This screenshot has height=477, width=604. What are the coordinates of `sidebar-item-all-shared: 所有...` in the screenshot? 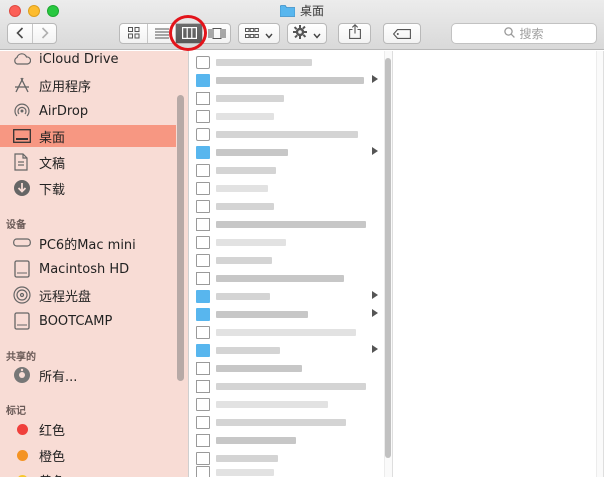 It's located at (88, 375).